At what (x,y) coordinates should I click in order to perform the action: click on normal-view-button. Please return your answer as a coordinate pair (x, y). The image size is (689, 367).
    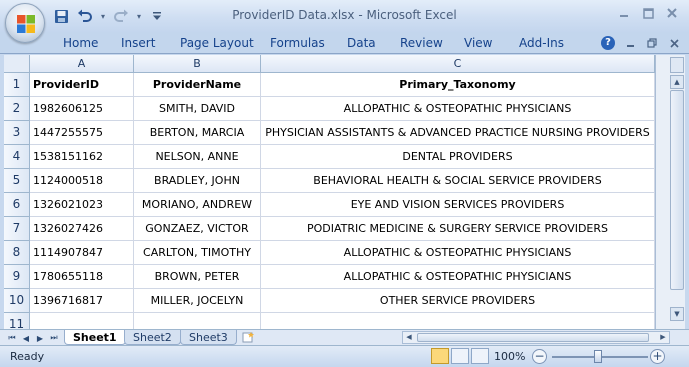
    Looking at the image, I should click on (440, 356).